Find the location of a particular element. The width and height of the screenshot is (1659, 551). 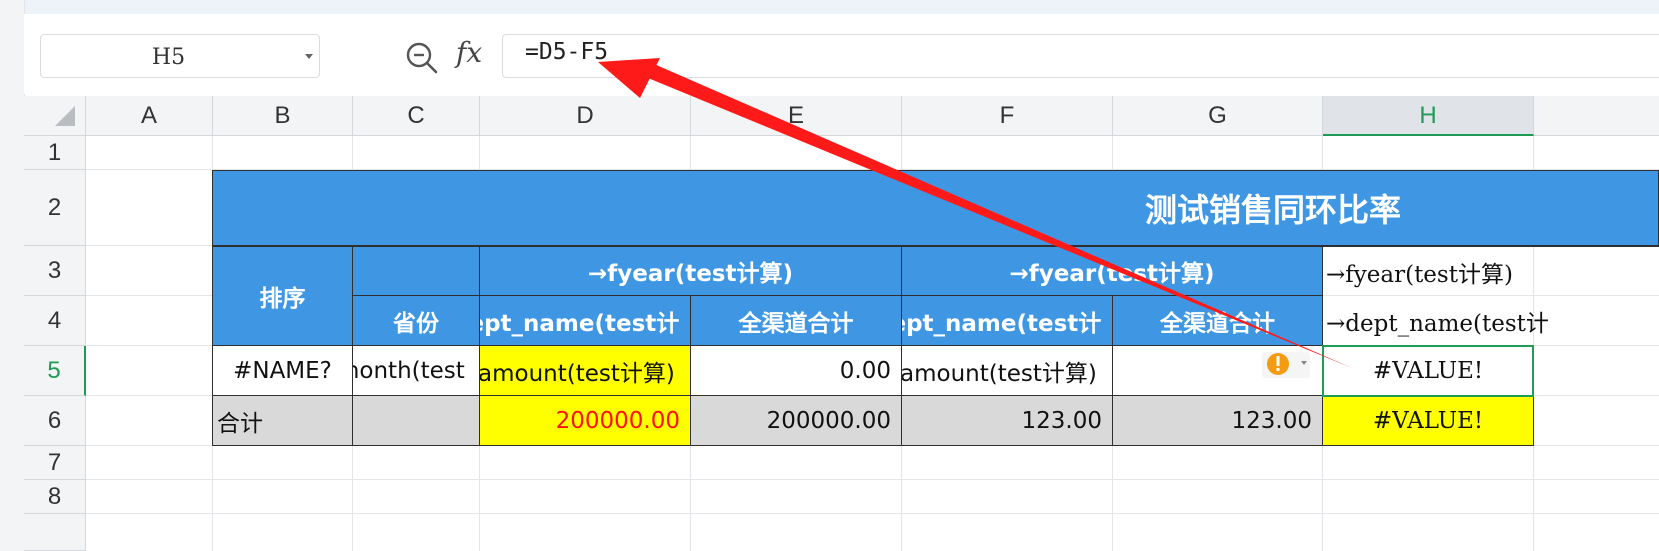

row-header-2: 2 is located at coordinates (55, 208).